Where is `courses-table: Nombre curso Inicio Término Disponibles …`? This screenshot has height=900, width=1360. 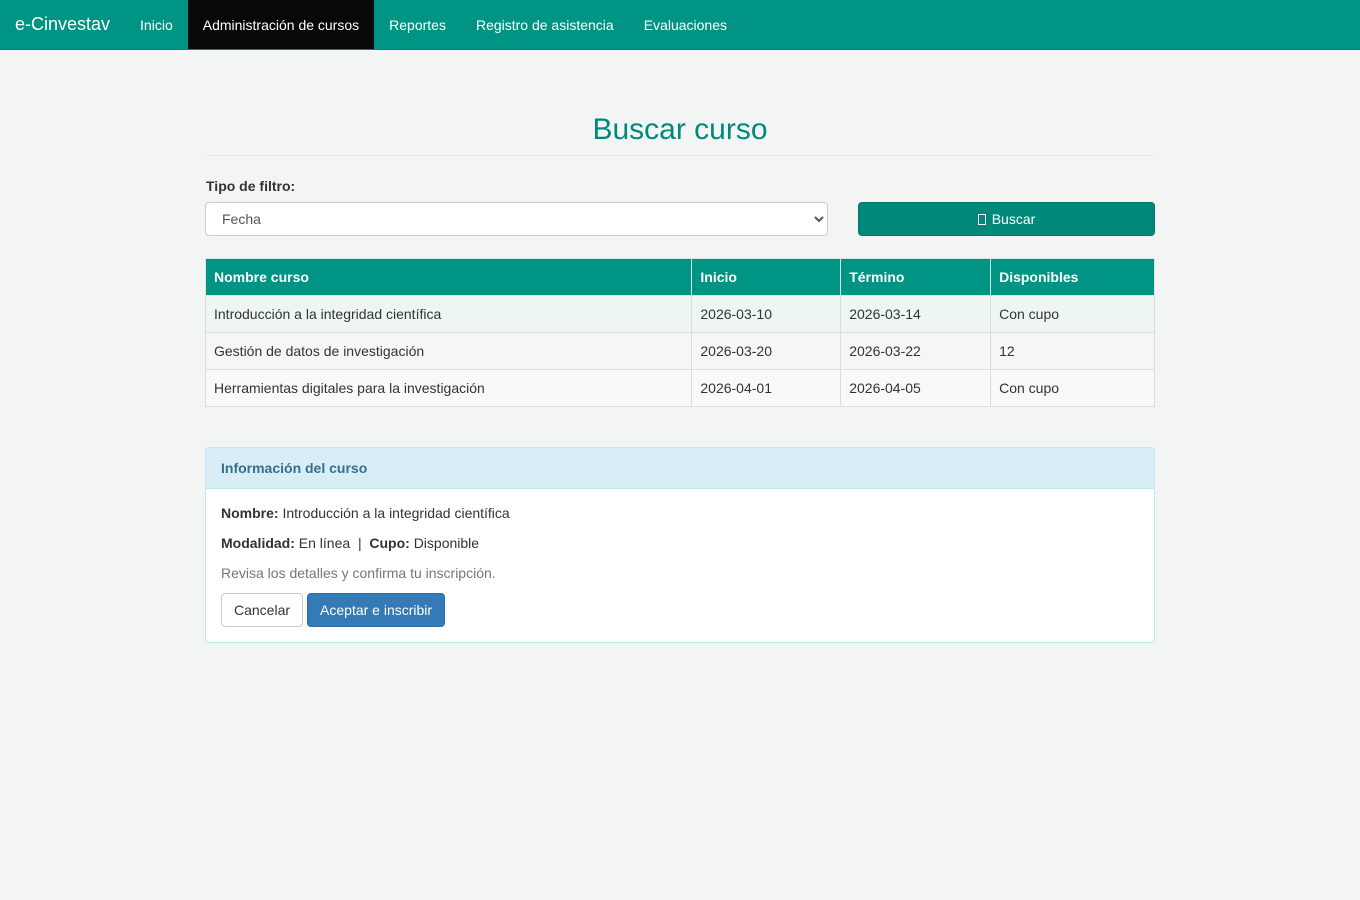
courses-table: Nombre curso Inicio Término Disponibles … is located at coordinates (679, 332).